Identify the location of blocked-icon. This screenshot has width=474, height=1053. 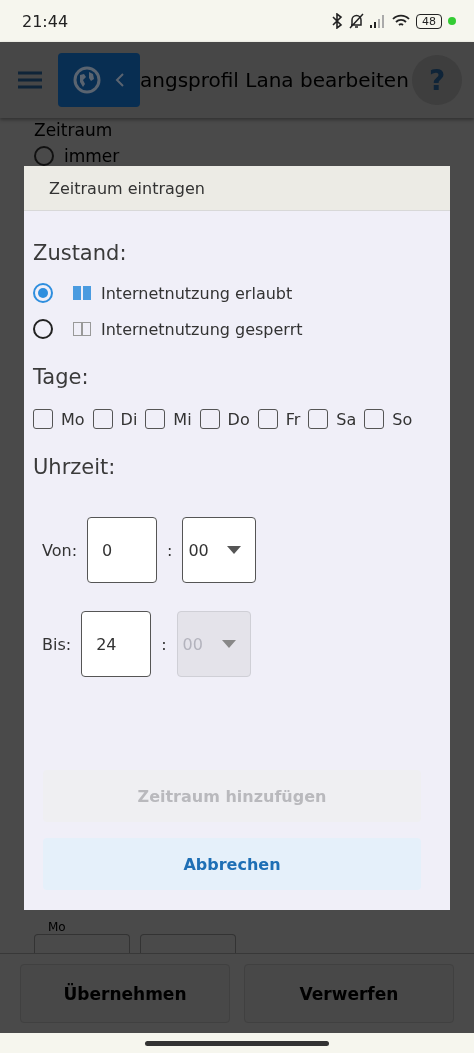
(82, 329).